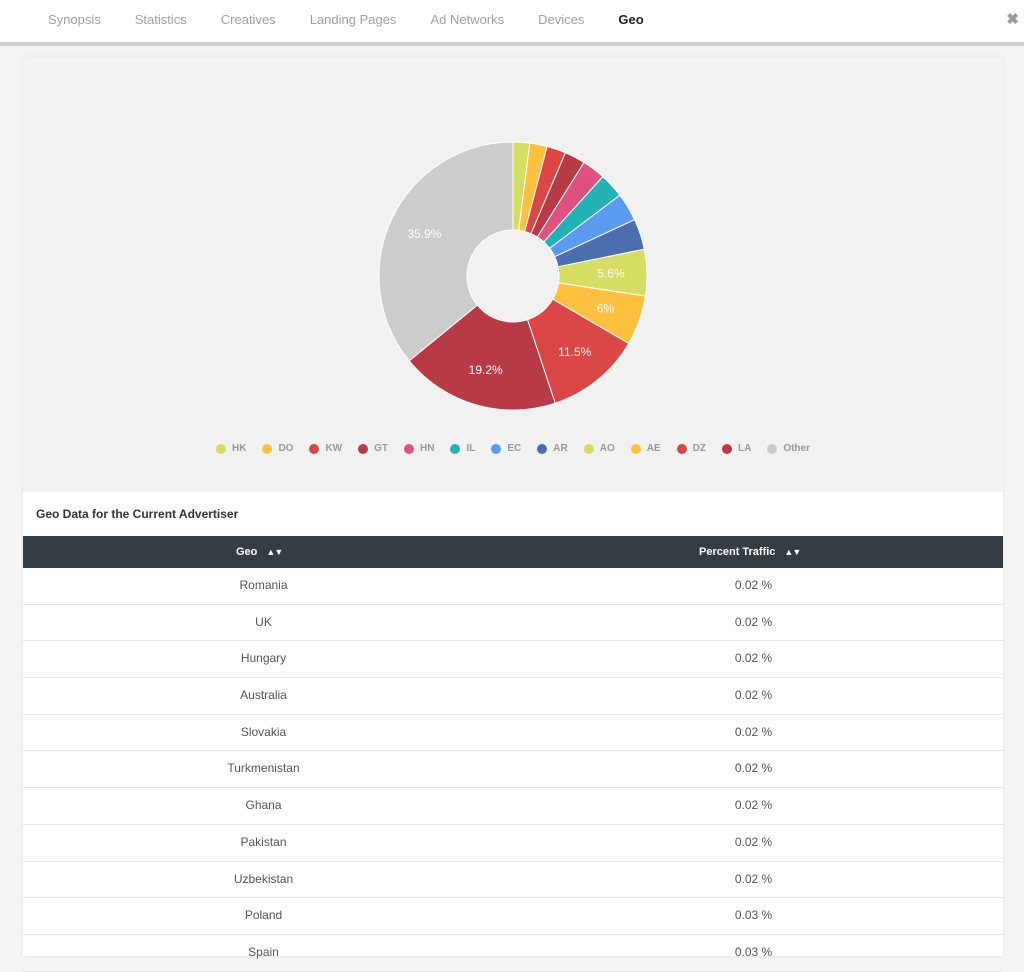  What do you see at coordinates (574, 352) in the screenshot?
I see `slice-label: 11.5%` at bounding box center [574, 352].